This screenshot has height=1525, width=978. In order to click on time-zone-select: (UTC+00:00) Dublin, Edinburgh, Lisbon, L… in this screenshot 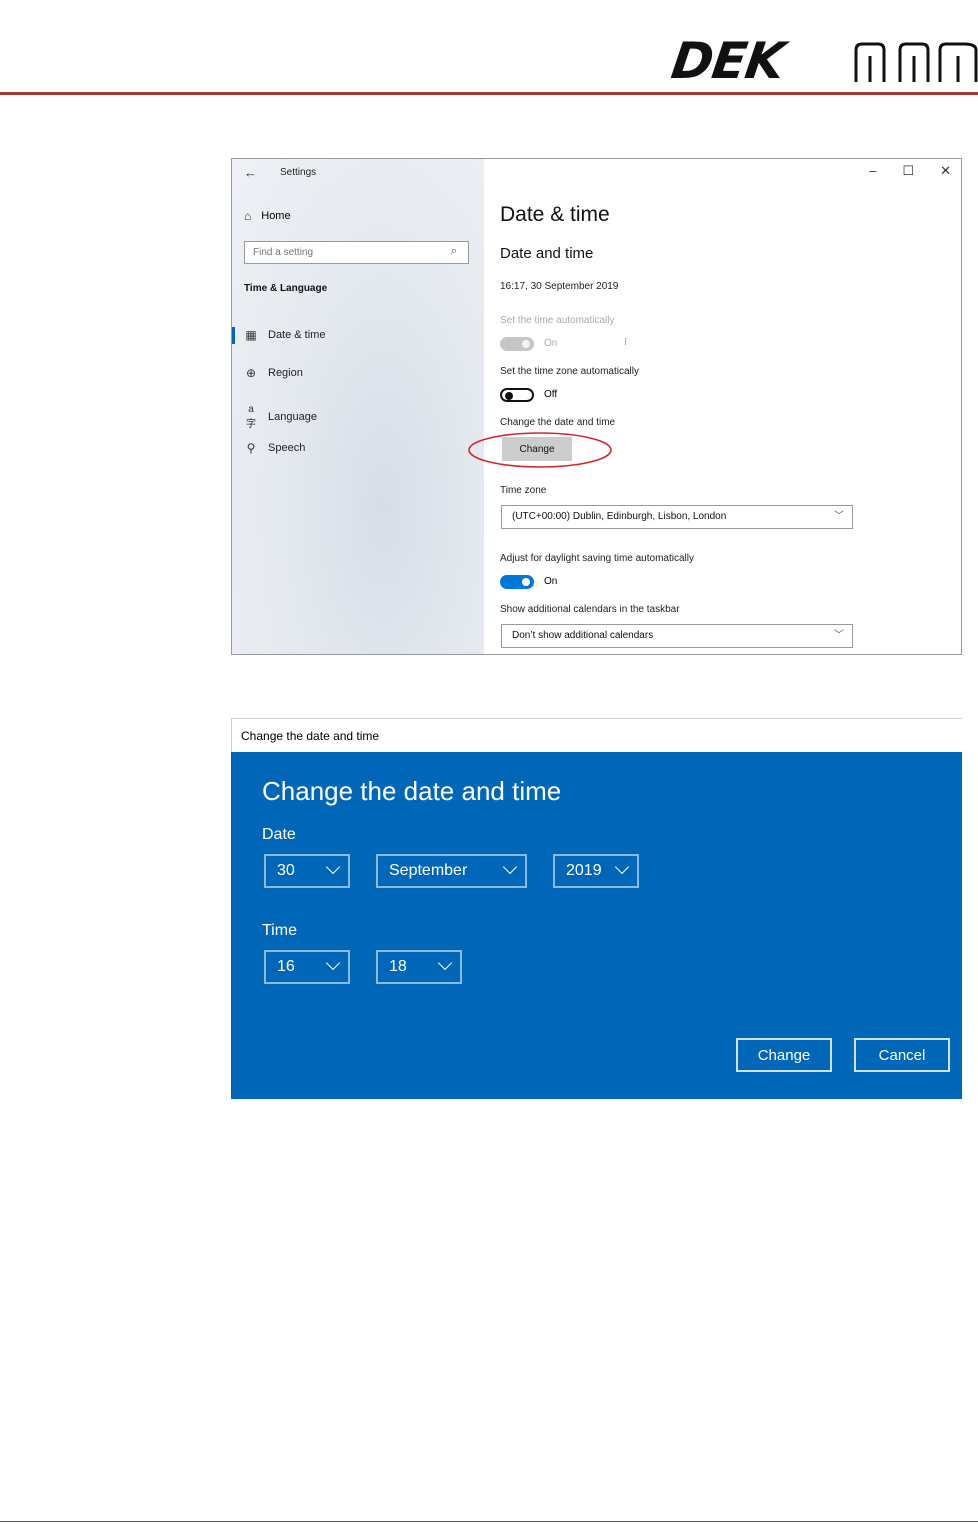, I will do `click(677, 517)`.